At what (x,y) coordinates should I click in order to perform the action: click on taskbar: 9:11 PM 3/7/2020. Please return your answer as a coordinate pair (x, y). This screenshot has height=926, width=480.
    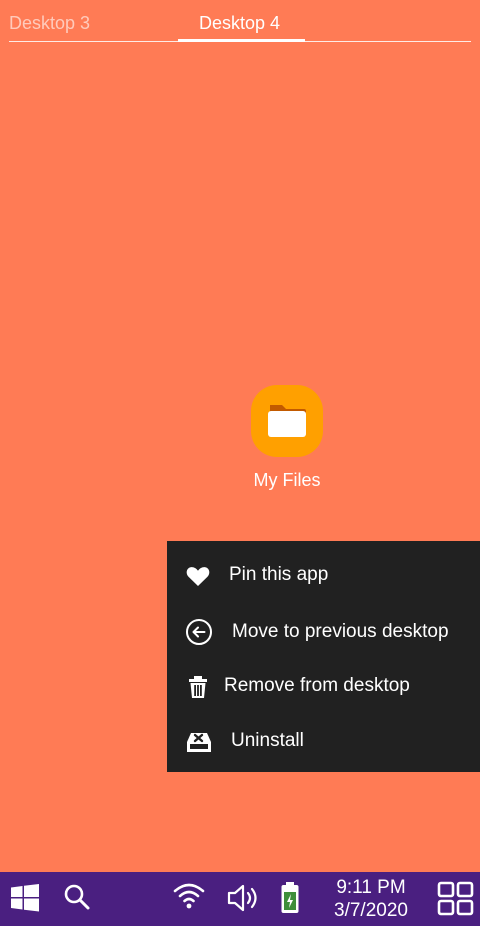
    Looking at the image, I should click on (240, 899).